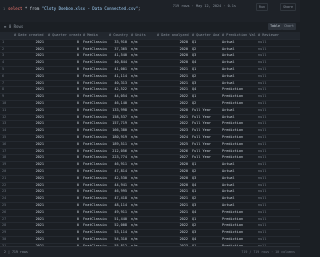 Image resolution: width=320 pixels, height=257 pixels. What do you see at coordinates (118, 219) in the screenshot?
I see `table-cell: 51,440` at bounding box center [118, 219].